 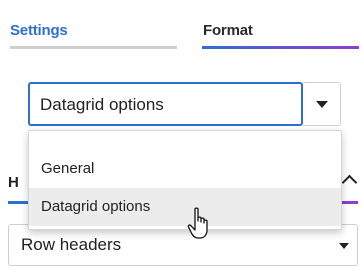 I want to click on section-underline-left, so click(x=18, y=202).